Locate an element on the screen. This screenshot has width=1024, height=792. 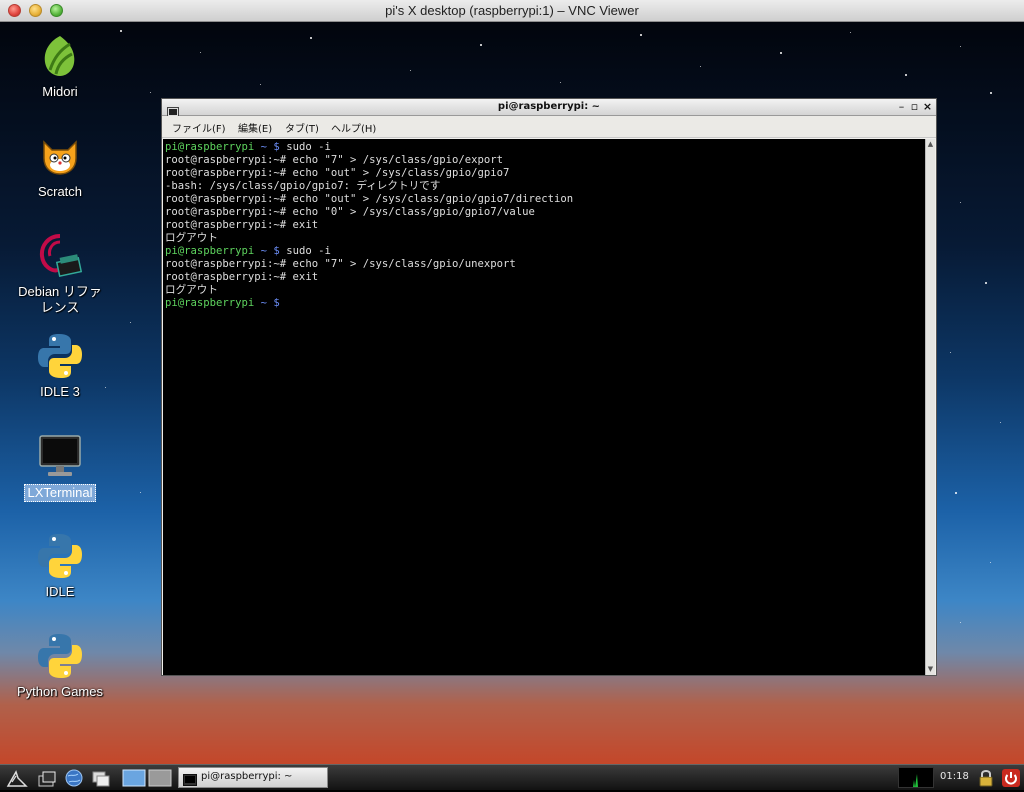
task-label: pi@raspberrypi: ~ is located at coordinates (247, 776).